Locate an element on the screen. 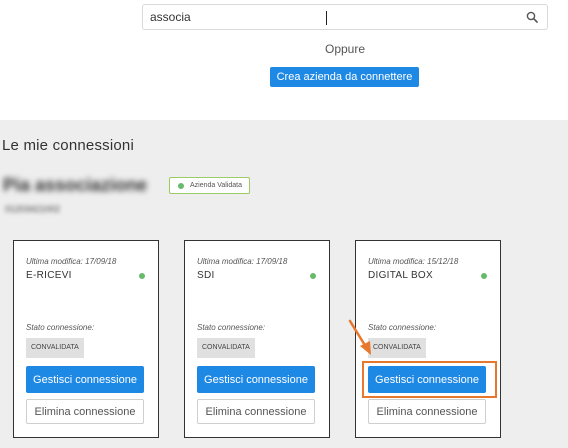  search-box is located at coordinates (345, 17).